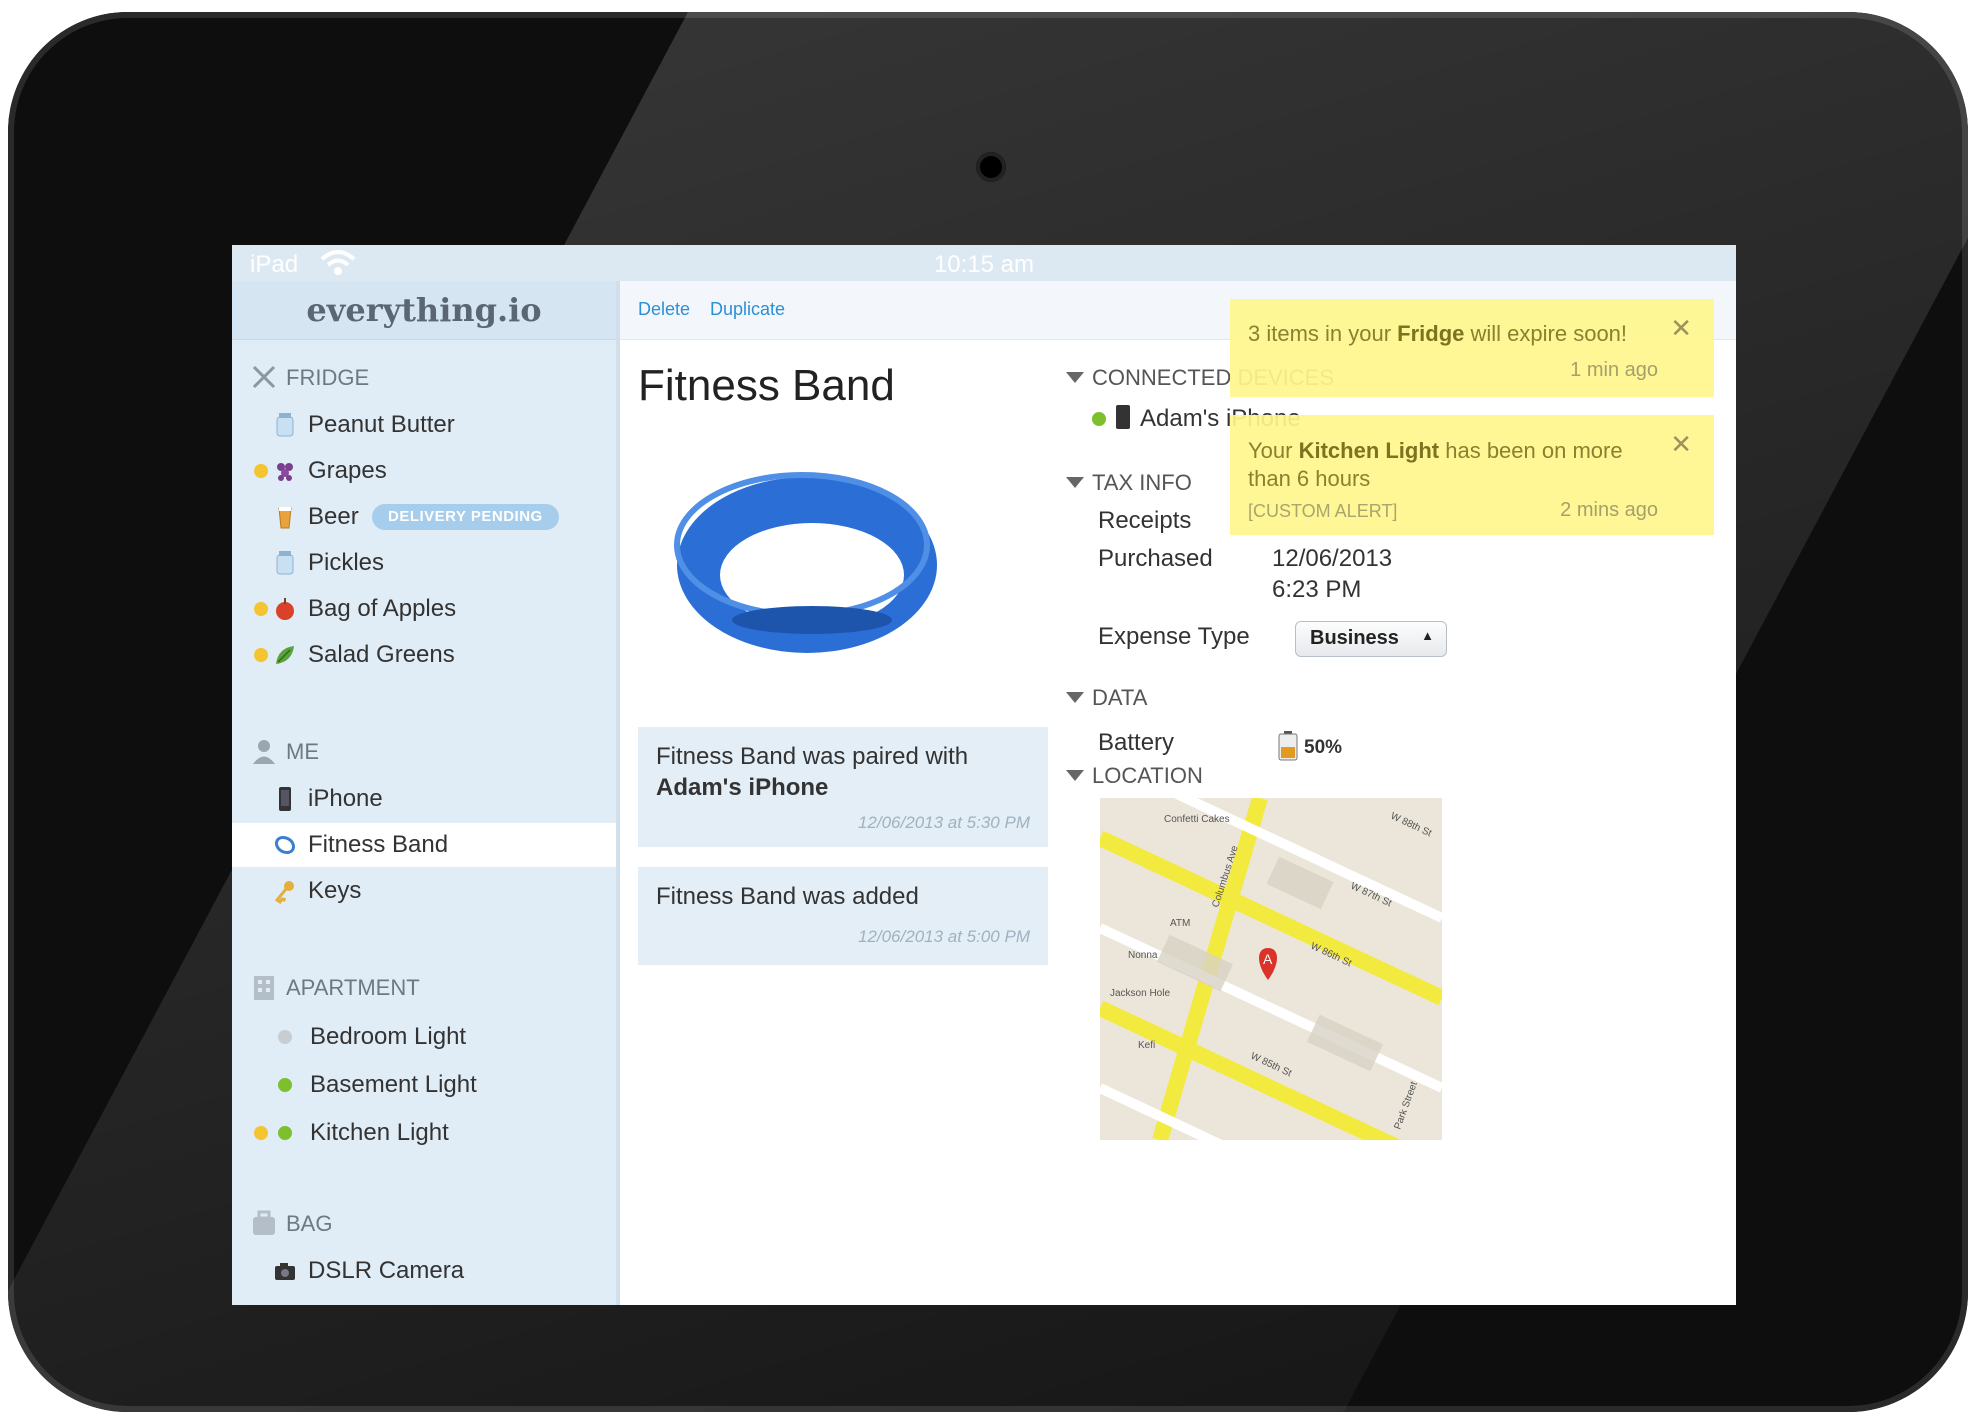  What do you see at coordinates (805, 562) in the screenshot?
I see `fitness-band-image` at bounding box center [805, 562].